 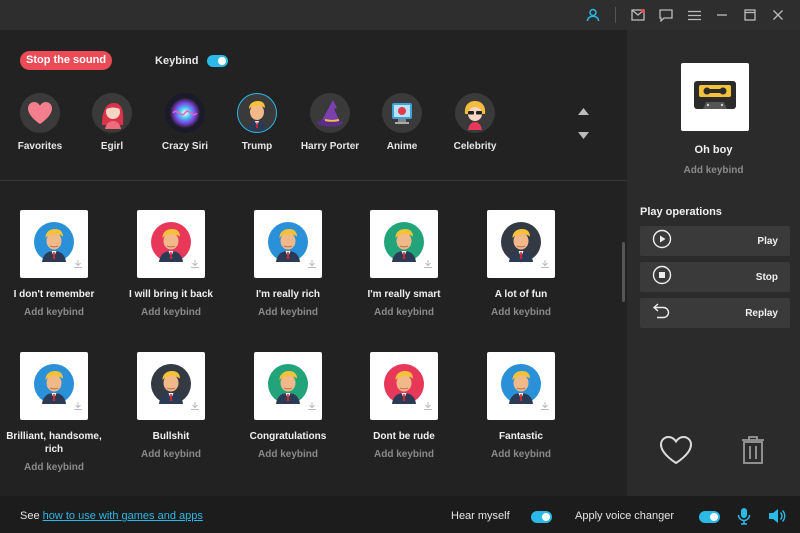 What do you see at coordinates (715, 313) in the screenshot?
I see `replay-button: Replay` at bounding box center [715, 313].